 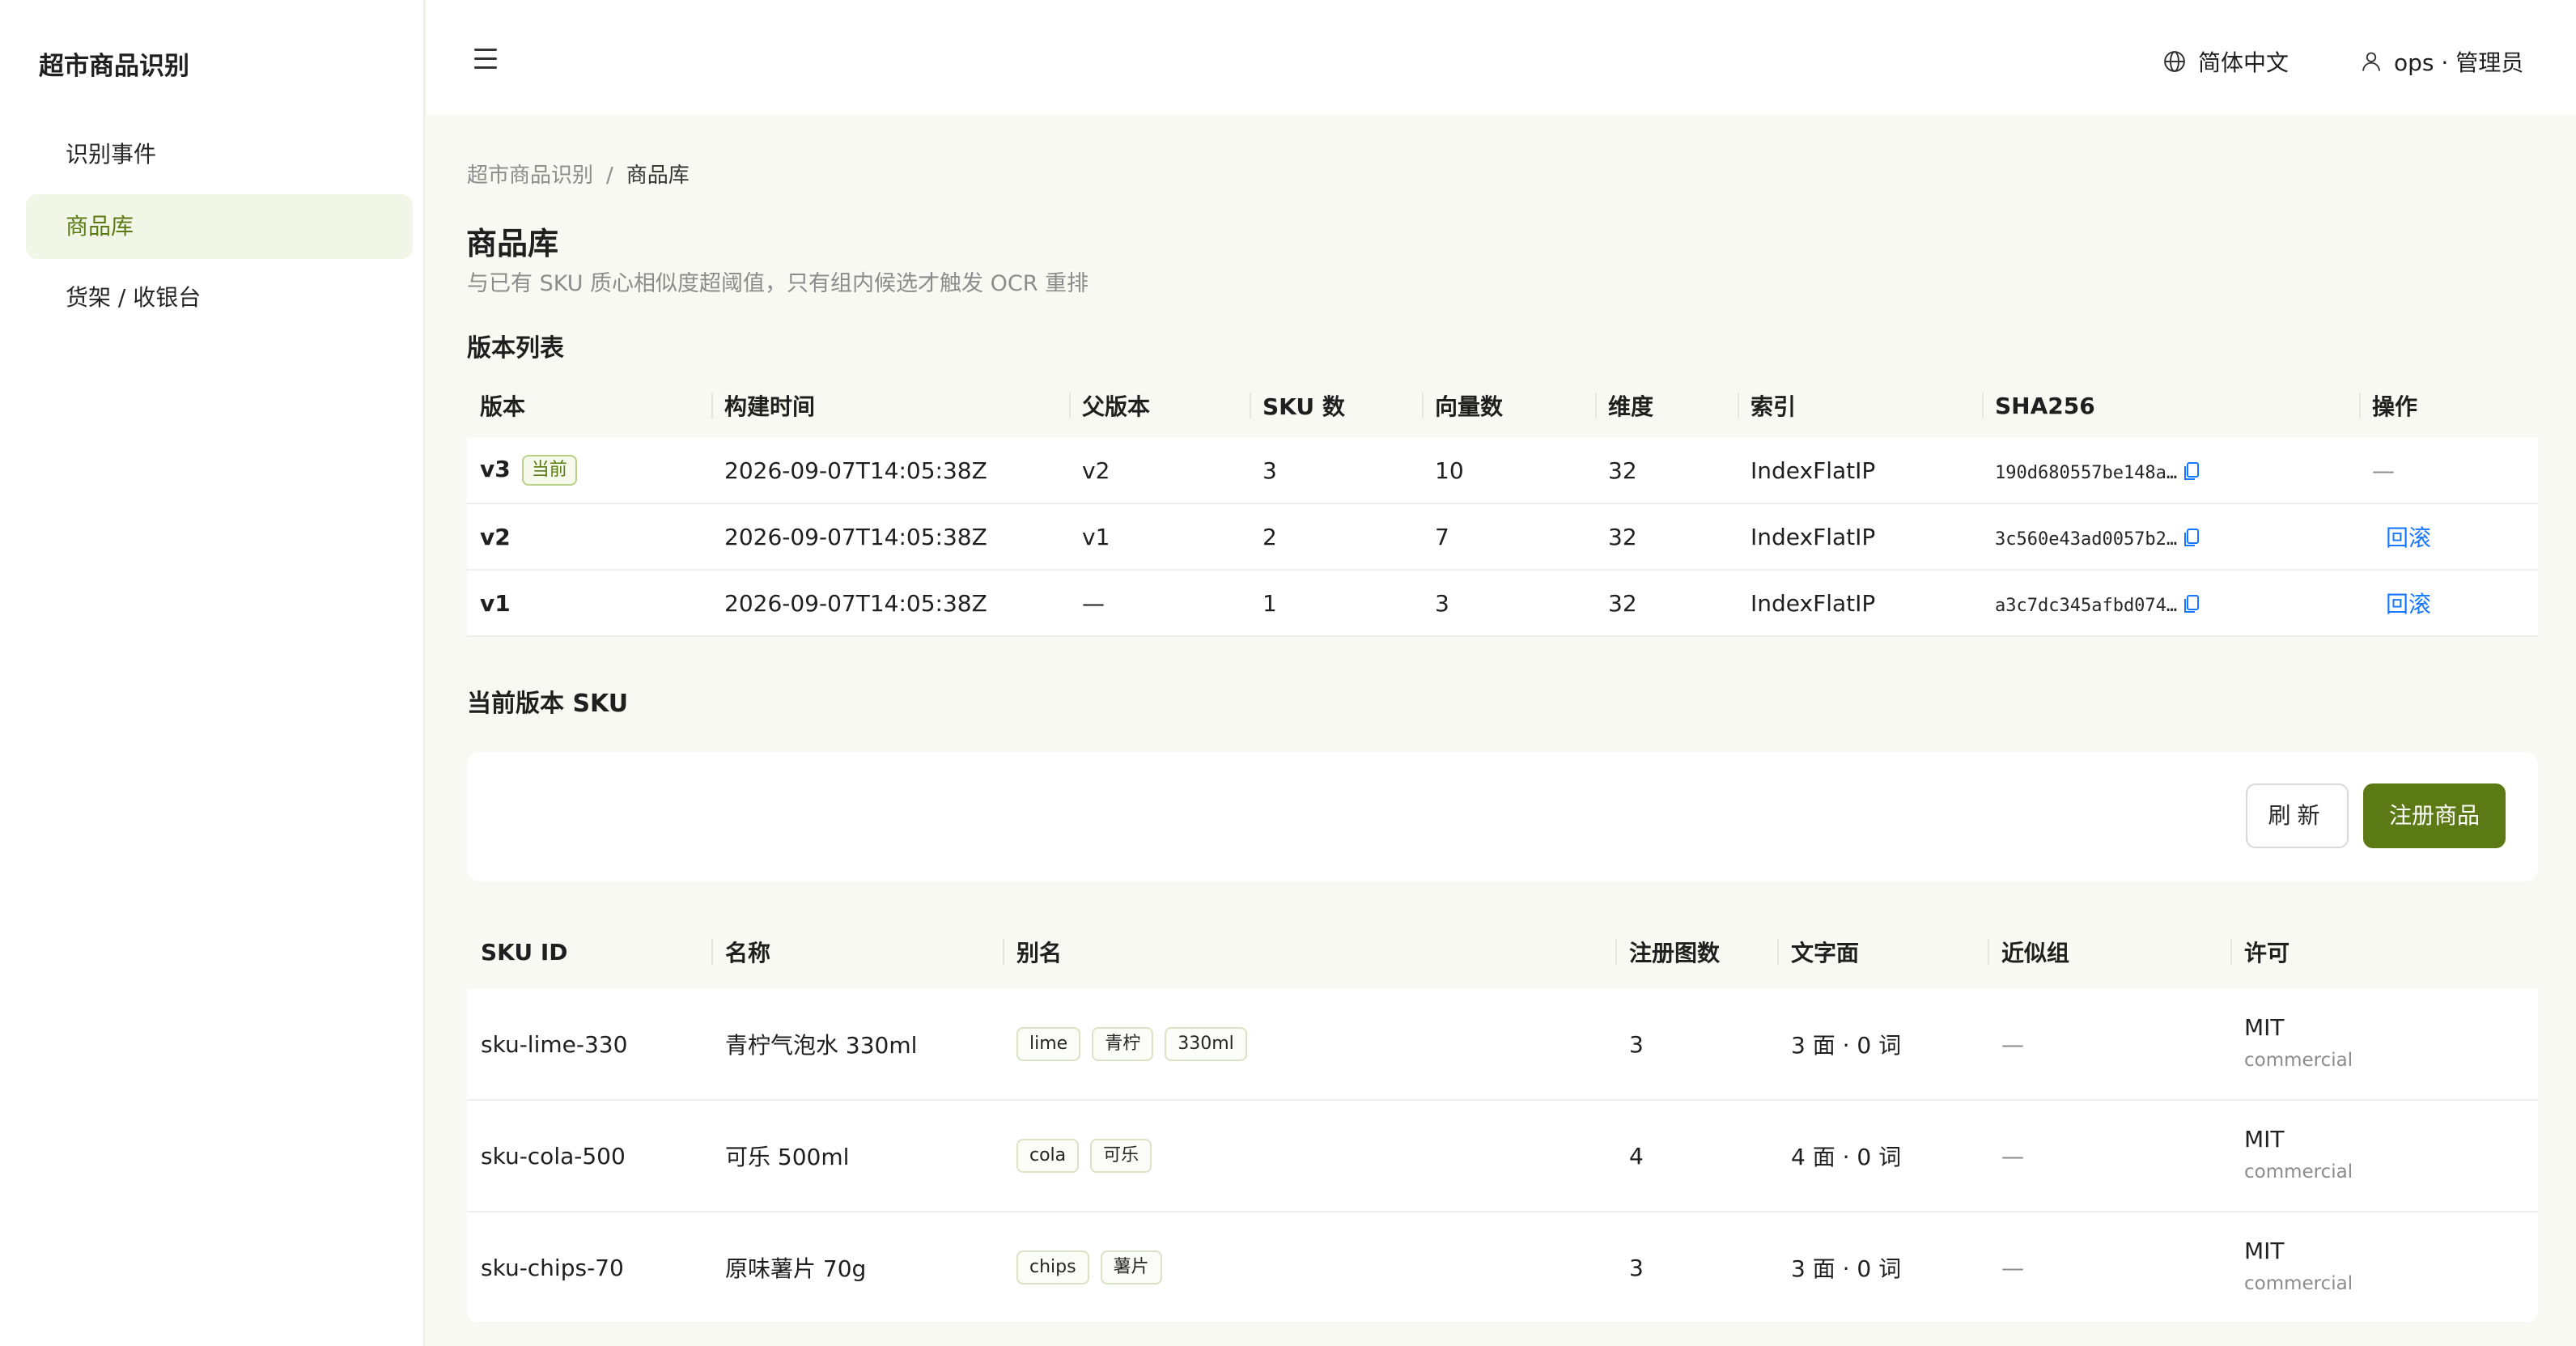 I want to click on page-title: 商品库, so click(x=512, y=243).